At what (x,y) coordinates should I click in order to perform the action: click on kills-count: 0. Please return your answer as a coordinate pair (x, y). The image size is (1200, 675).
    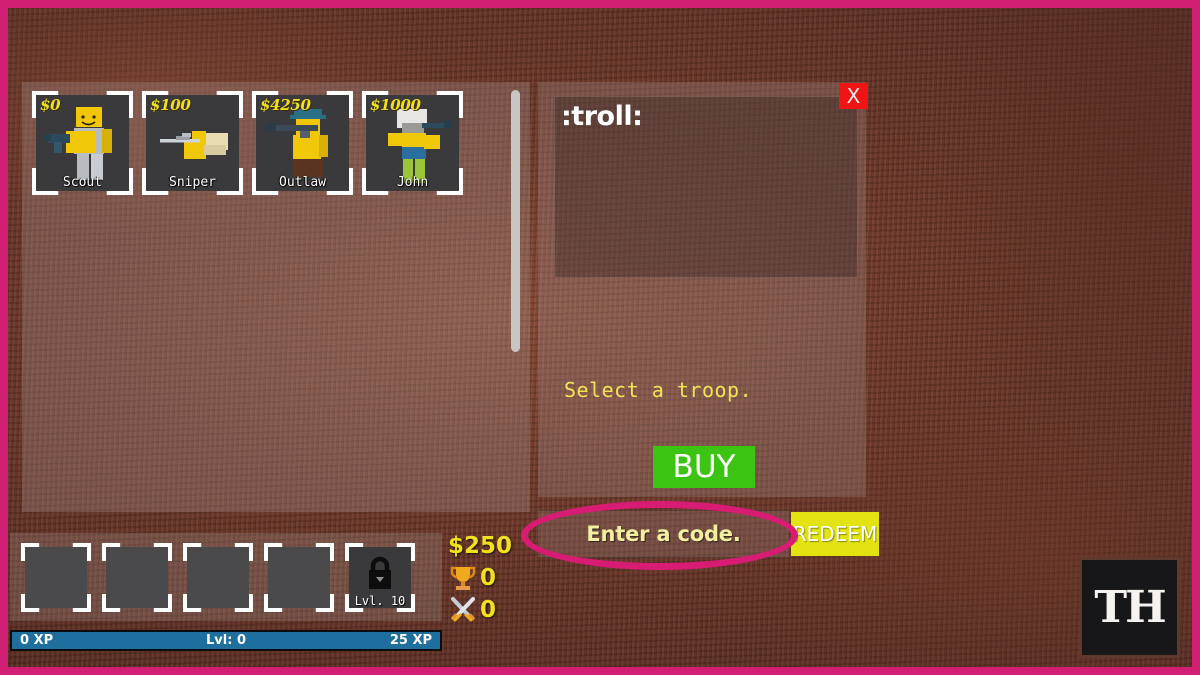
    Looking at the image, I should click on (488, 609).